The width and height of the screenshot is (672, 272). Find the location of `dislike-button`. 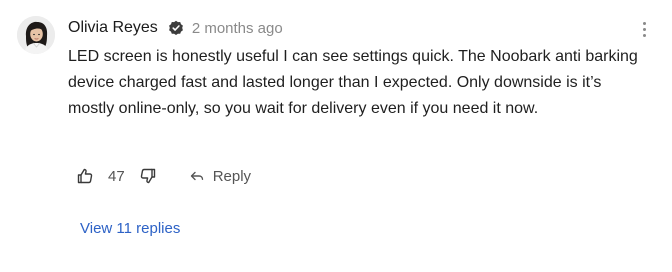

dislike-button is located at coordinates (148, 176).